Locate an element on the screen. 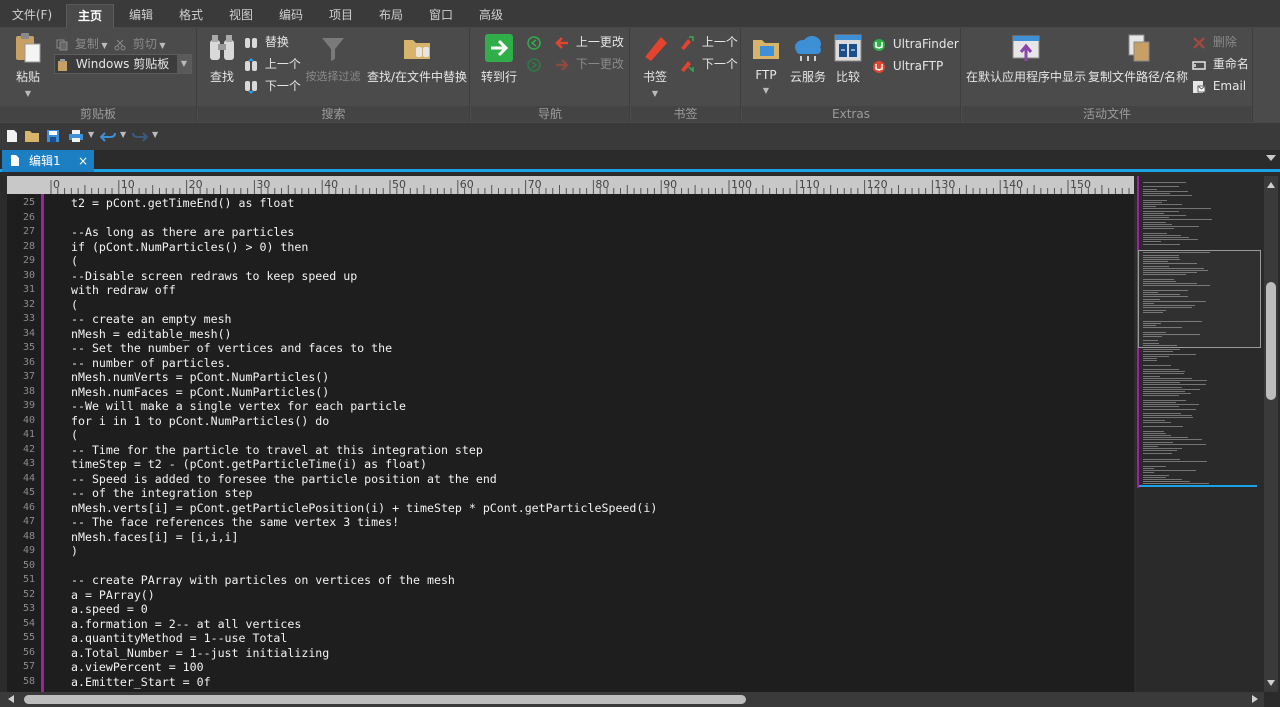 The image size is (1280, 707). menu-tab-layout: 布局 is located at coordinates (391, 16).